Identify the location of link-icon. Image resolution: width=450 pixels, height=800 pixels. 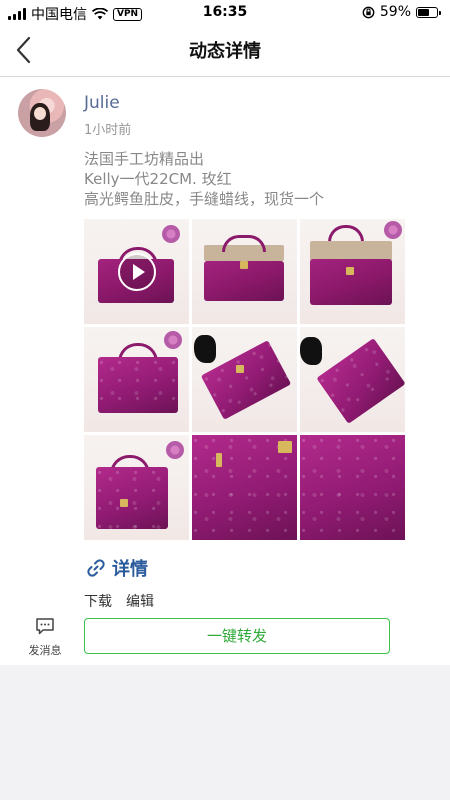
(96, 568).